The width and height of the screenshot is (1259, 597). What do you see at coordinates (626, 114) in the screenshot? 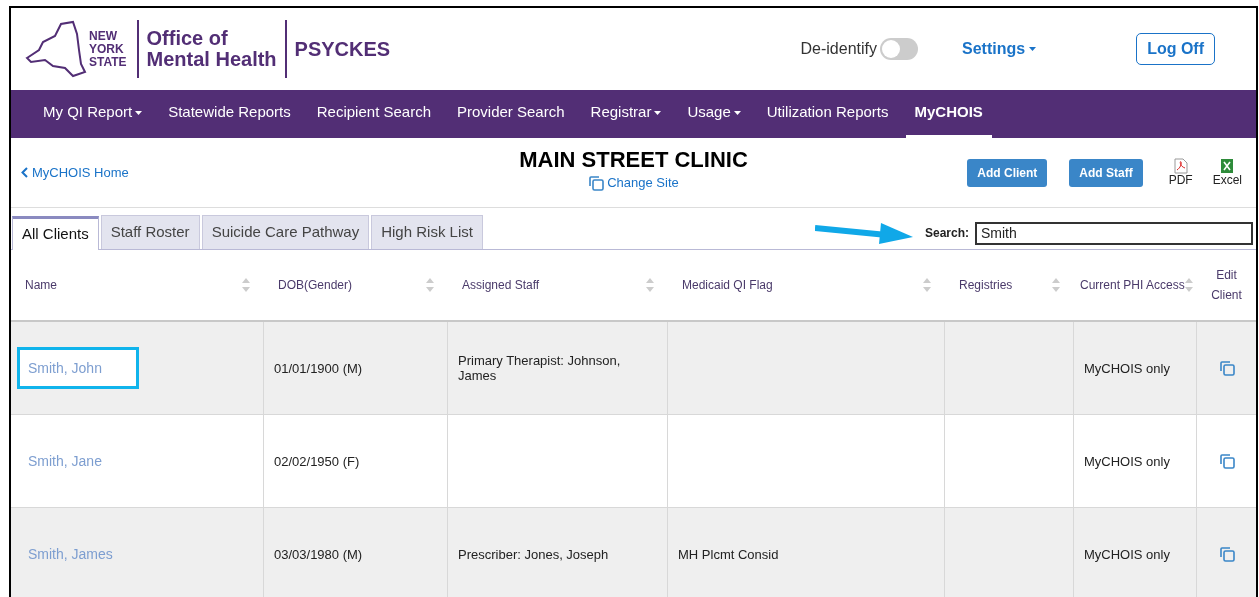
I see `nav-item: Registrar` at bounding box center [626, 114].